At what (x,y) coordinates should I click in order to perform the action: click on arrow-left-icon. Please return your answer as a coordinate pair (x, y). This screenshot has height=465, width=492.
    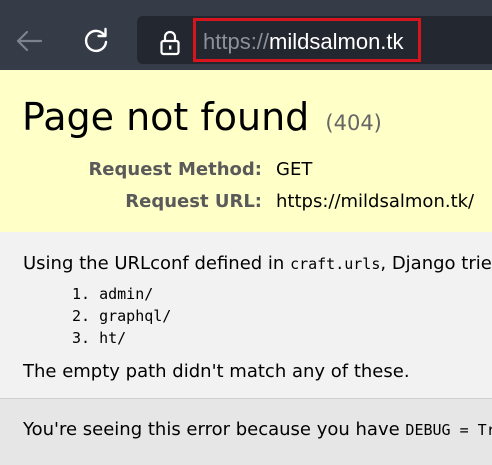
    Looking at the image, I should click on (29, 41).